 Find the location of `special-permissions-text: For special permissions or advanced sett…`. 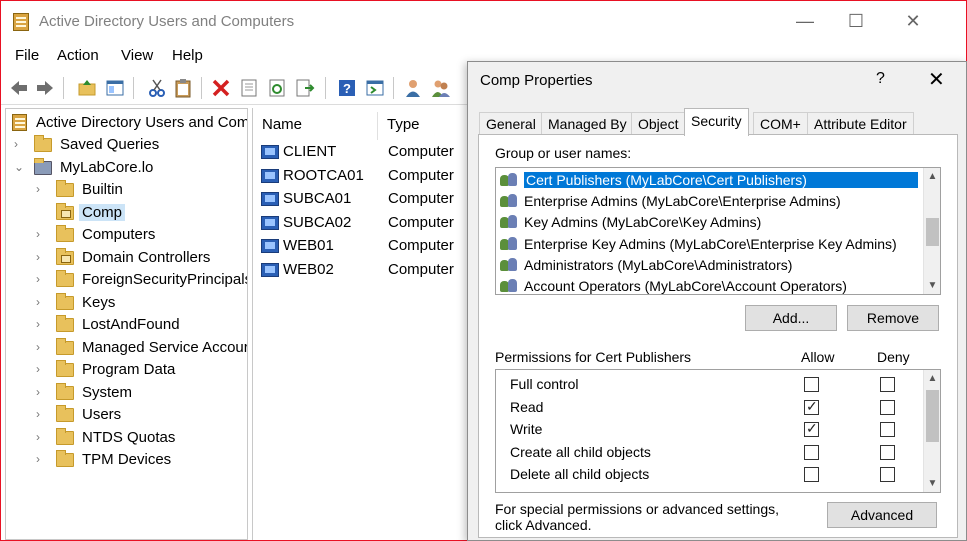

special-permissions-text: For special permissions or advanced sett… is located at coordinates (637, 517).